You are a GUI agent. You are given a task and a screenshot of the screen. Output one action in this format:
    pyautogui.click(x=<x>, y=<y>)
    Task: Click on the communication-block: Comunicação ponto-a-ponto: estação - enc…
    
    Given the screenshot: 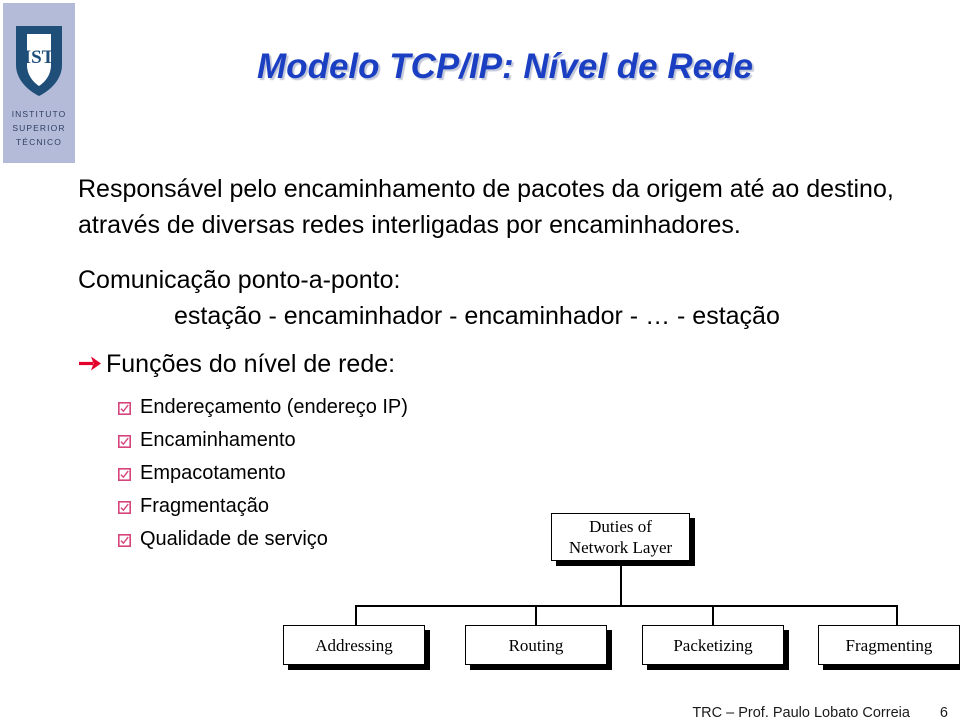 What is the action you would take?
    pyautogui.click(x=513, y=298)
    